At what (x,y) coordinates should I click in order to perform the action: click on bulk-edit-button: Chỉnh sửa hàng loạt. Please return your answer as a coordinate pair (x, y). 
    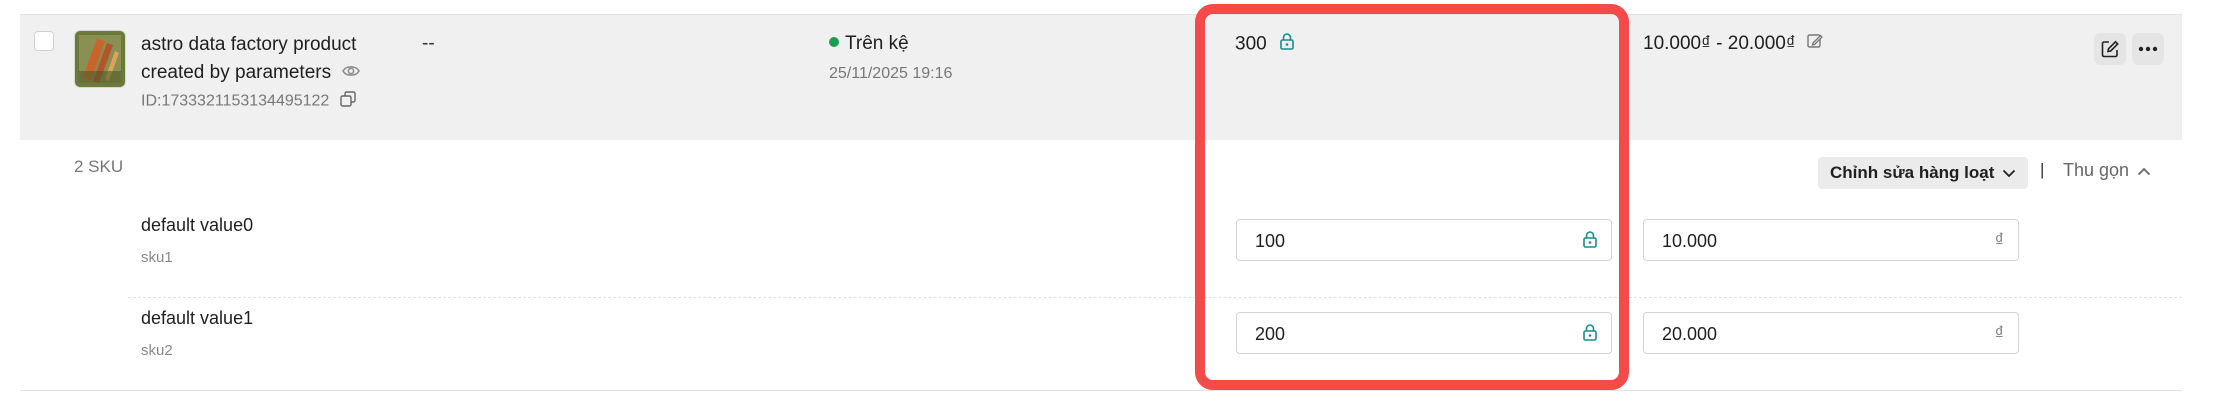
    Looking at the image, I should click on (1923, 173).